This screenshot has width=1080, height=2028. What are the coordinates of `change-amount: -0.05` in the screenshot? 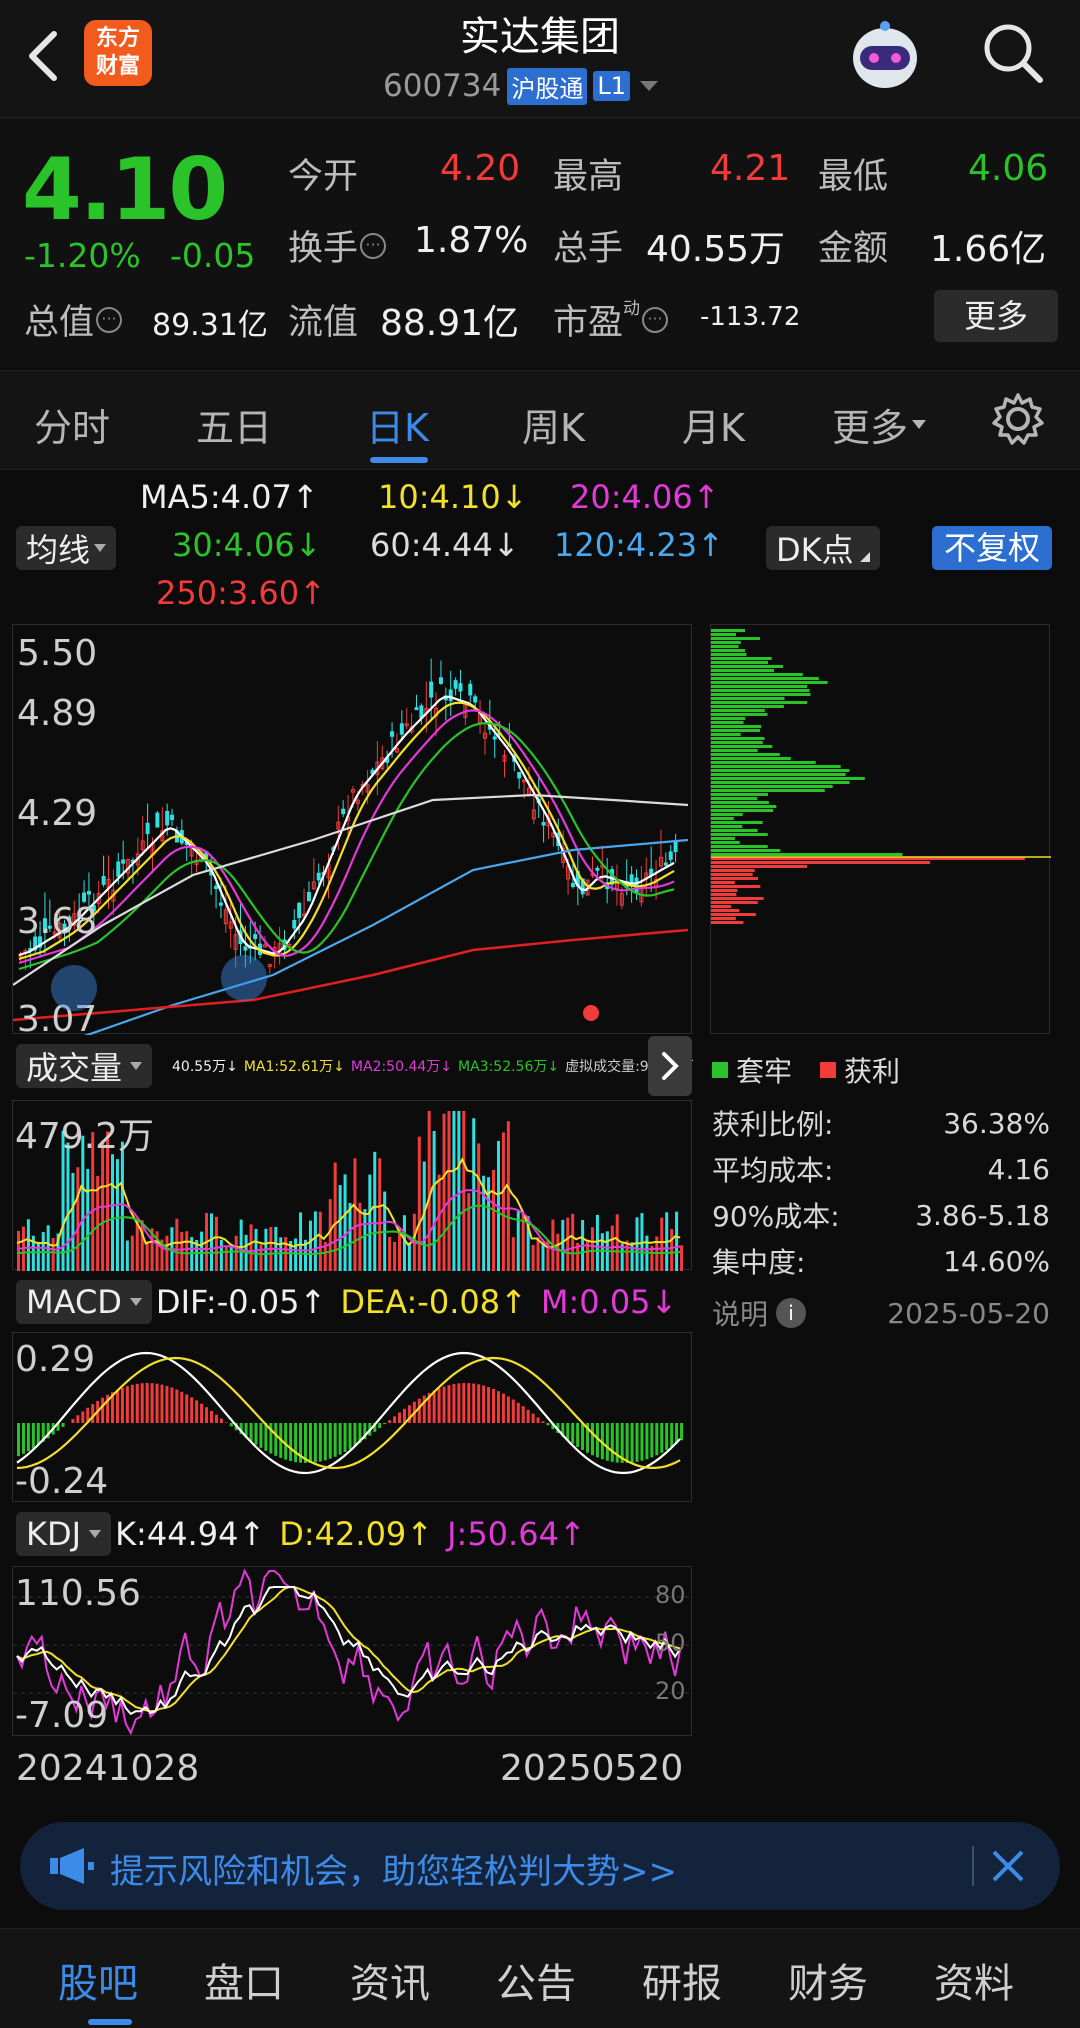 It's located at (213, 255).